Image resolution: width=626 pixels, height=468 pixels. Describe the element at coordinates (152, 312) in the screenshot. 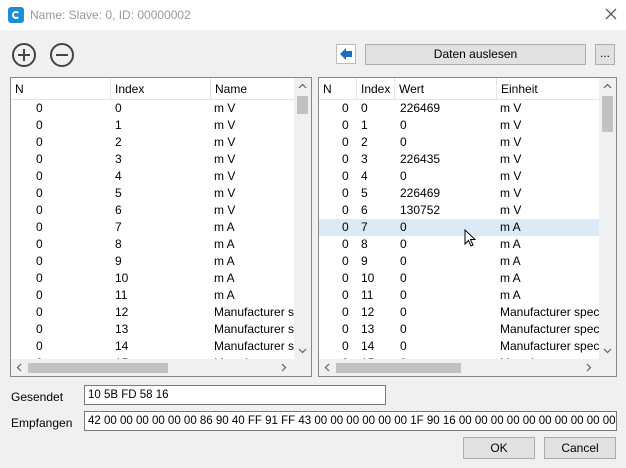

I see `table-row: 0 12 Manufacturer s` at that location.